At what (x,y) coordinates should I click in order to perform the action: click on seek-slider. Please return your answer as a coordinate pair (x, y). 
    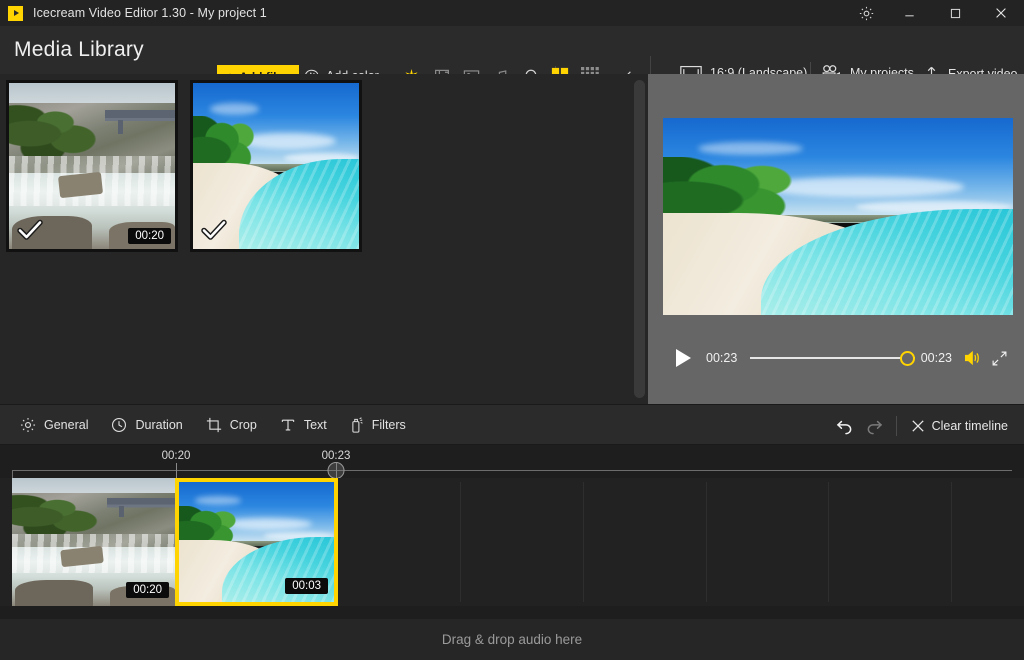
    Looking at the image, I should click on (832, 358).